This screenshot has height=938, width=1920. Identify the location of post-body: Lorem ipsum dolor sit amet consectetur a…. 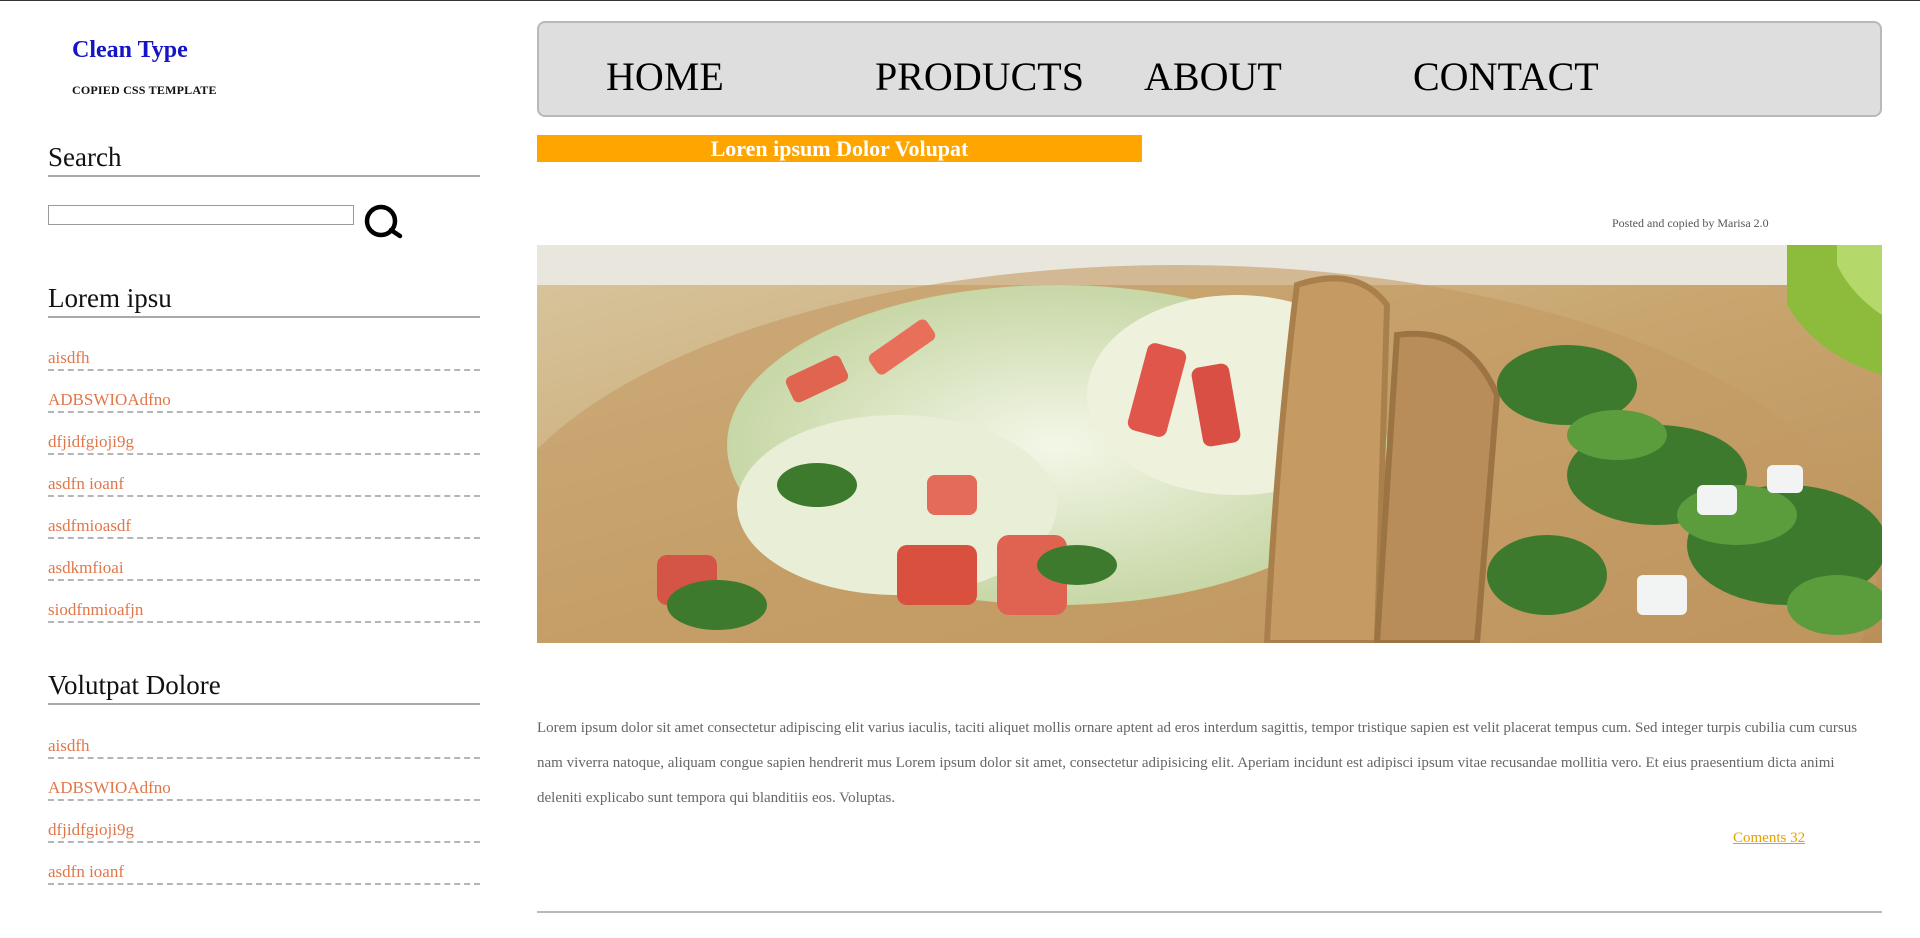
(1197, 763).